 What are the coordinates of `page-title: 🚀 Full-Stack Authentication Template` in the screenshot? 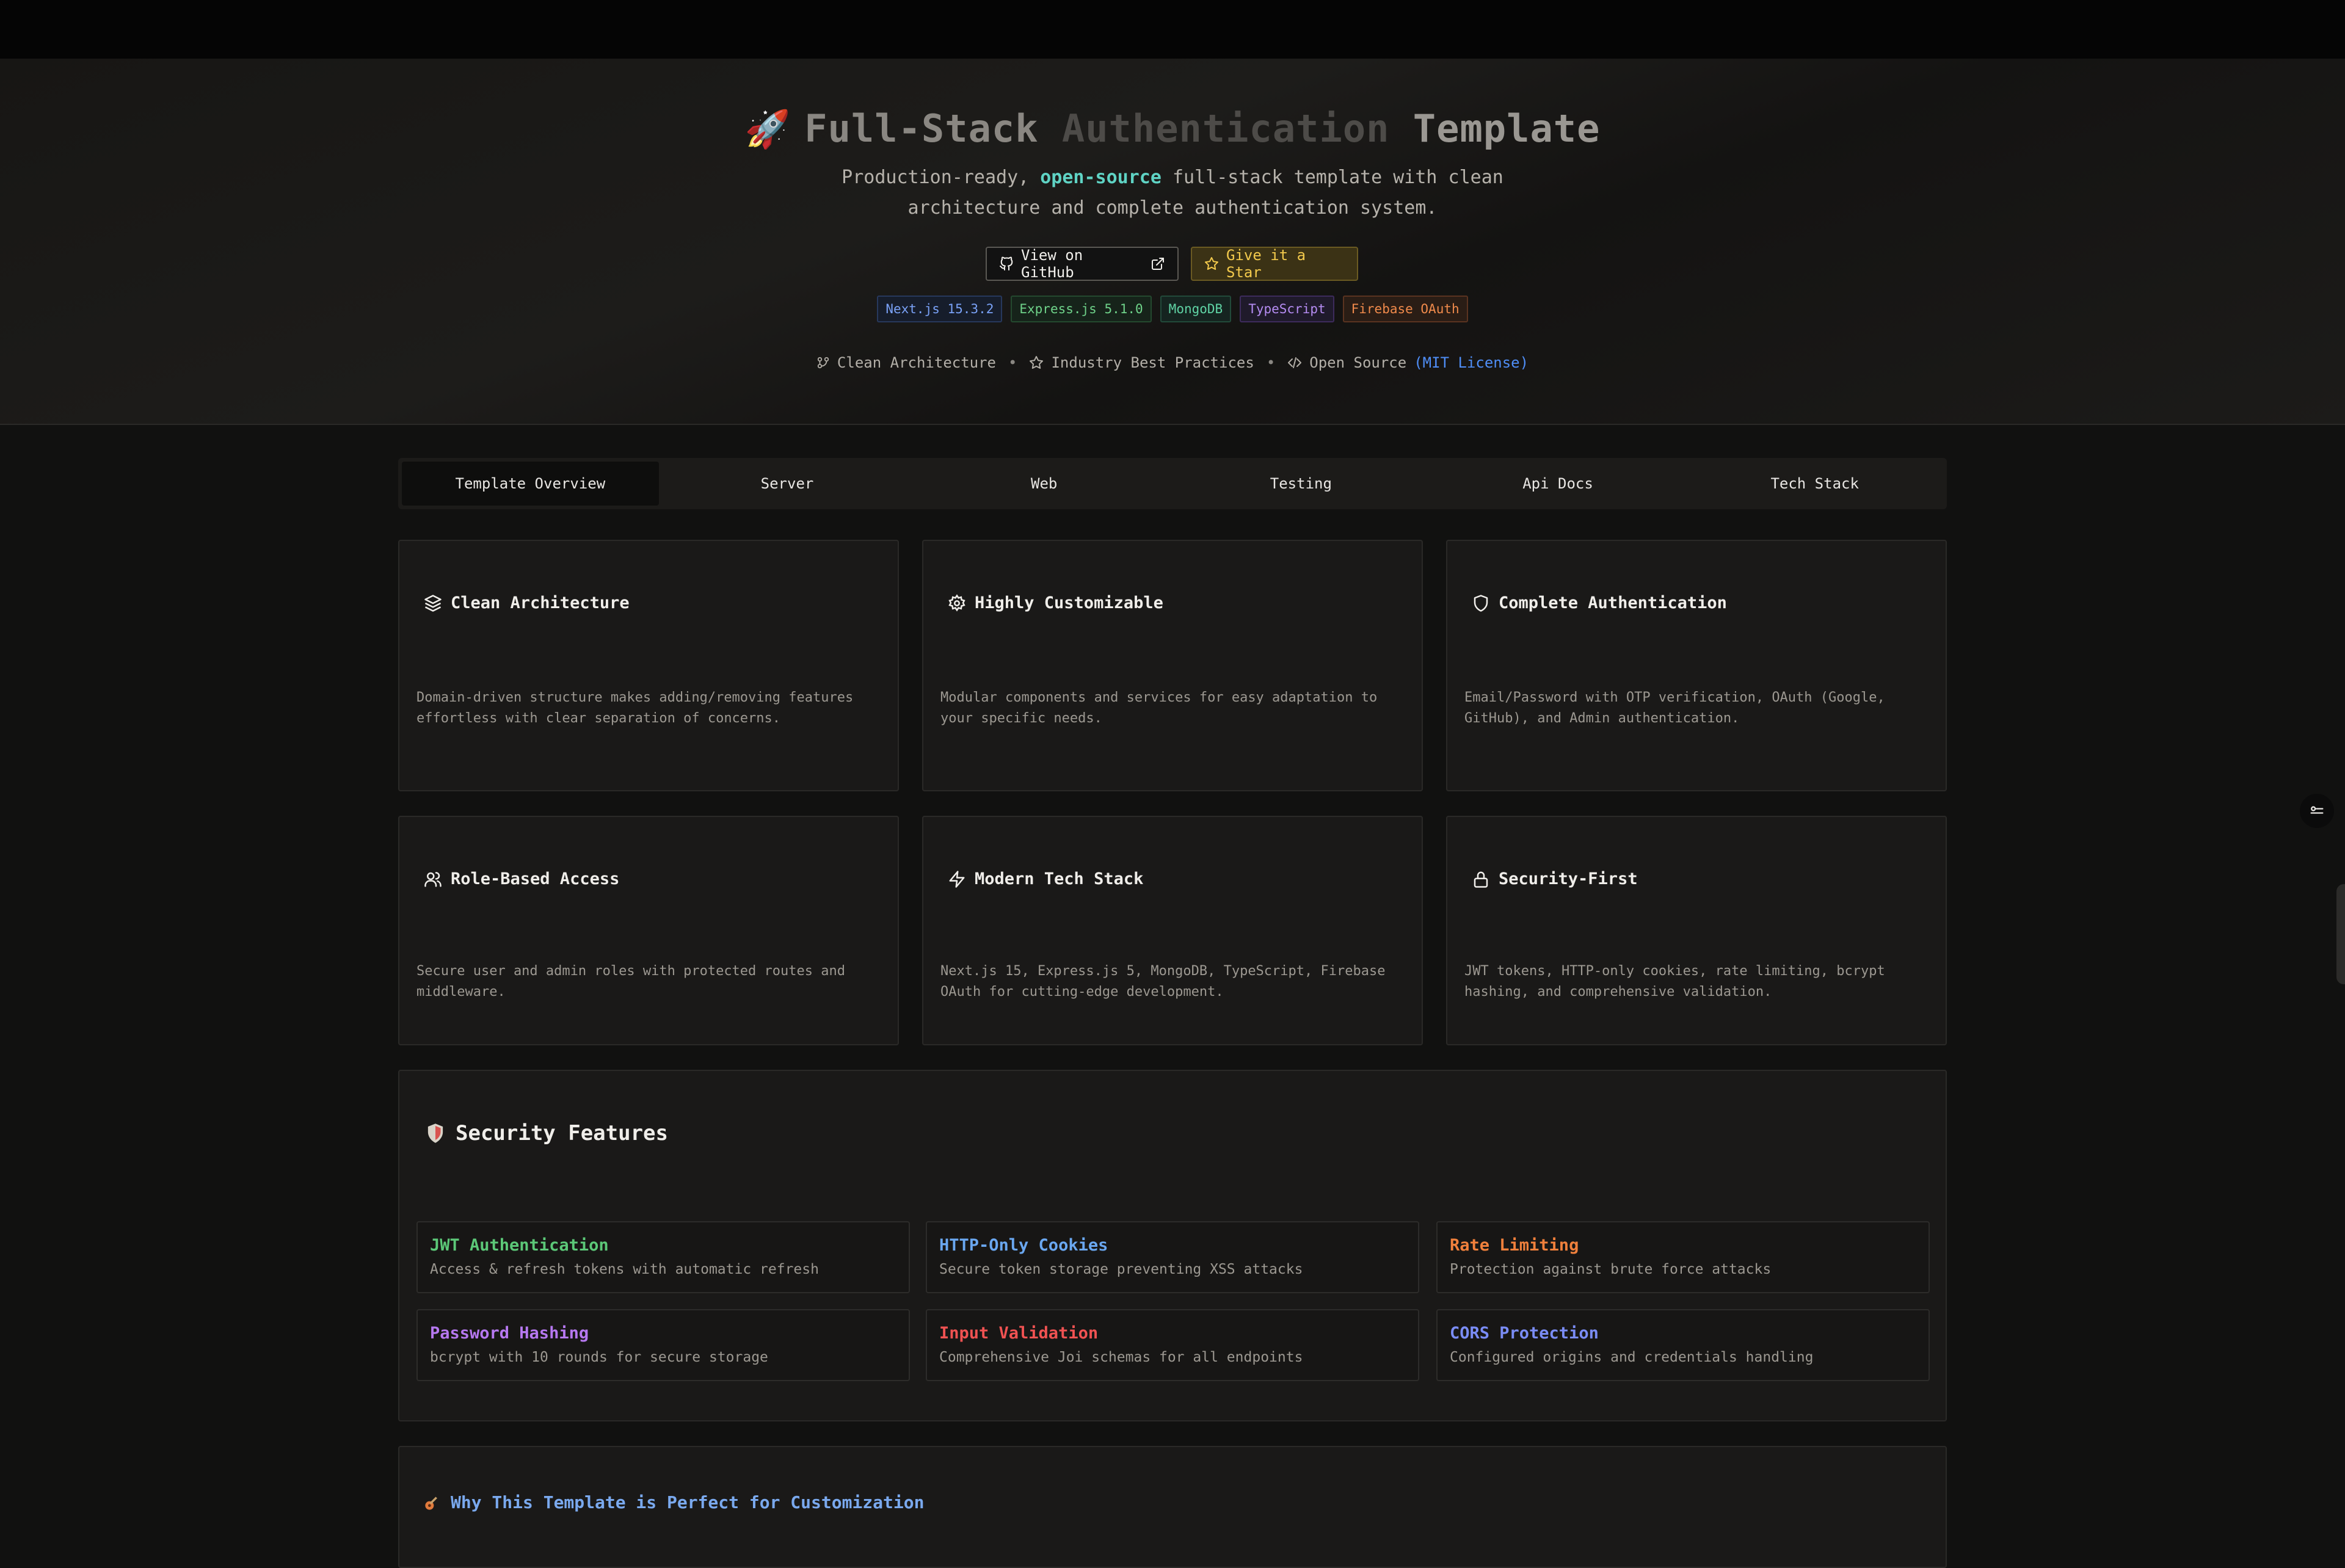 It's located at (1172, 128).